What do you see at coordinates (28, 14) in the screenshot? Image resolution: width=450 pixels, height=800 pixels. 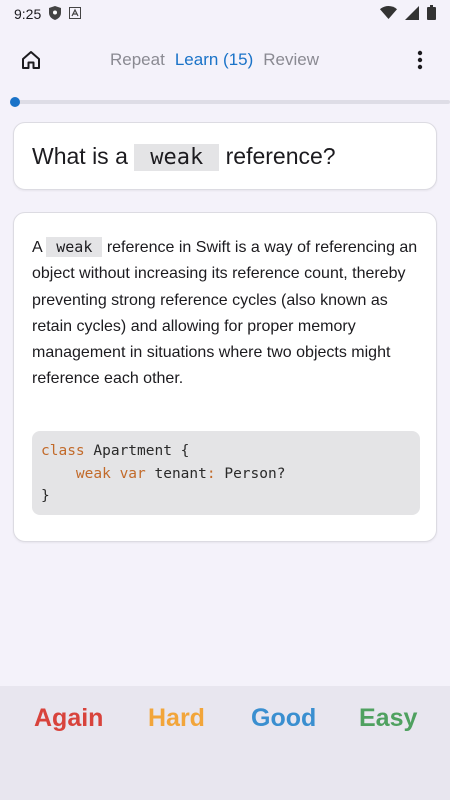 I see `status-time: 9:25` at bounding box center [28, 14].